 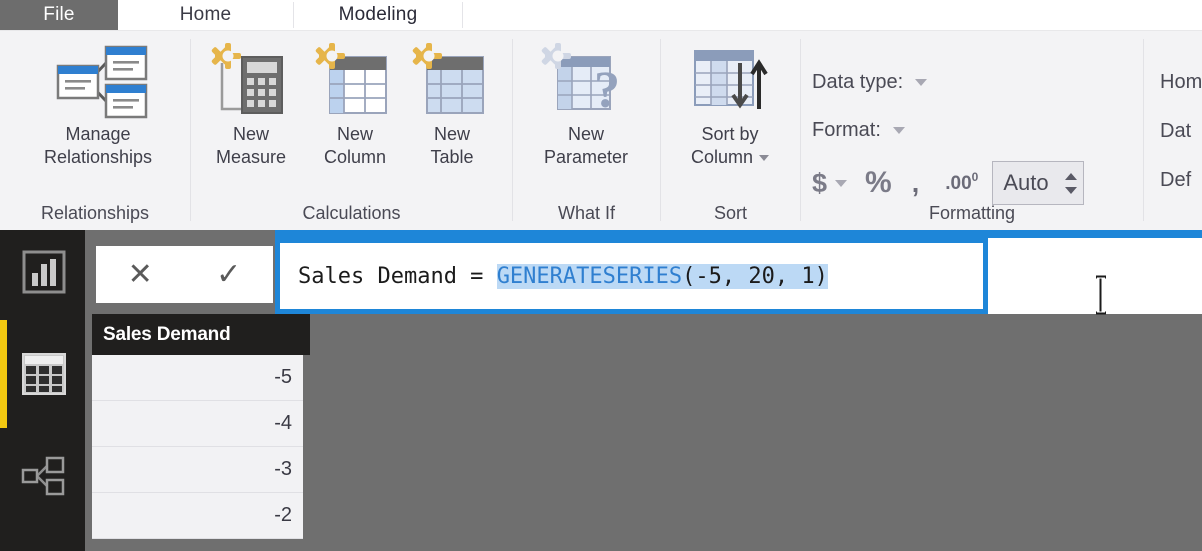 What do you see at coordinates (197, 424) in the screenshot?
I see `table-row: -4` at bounding box center [197, 424].